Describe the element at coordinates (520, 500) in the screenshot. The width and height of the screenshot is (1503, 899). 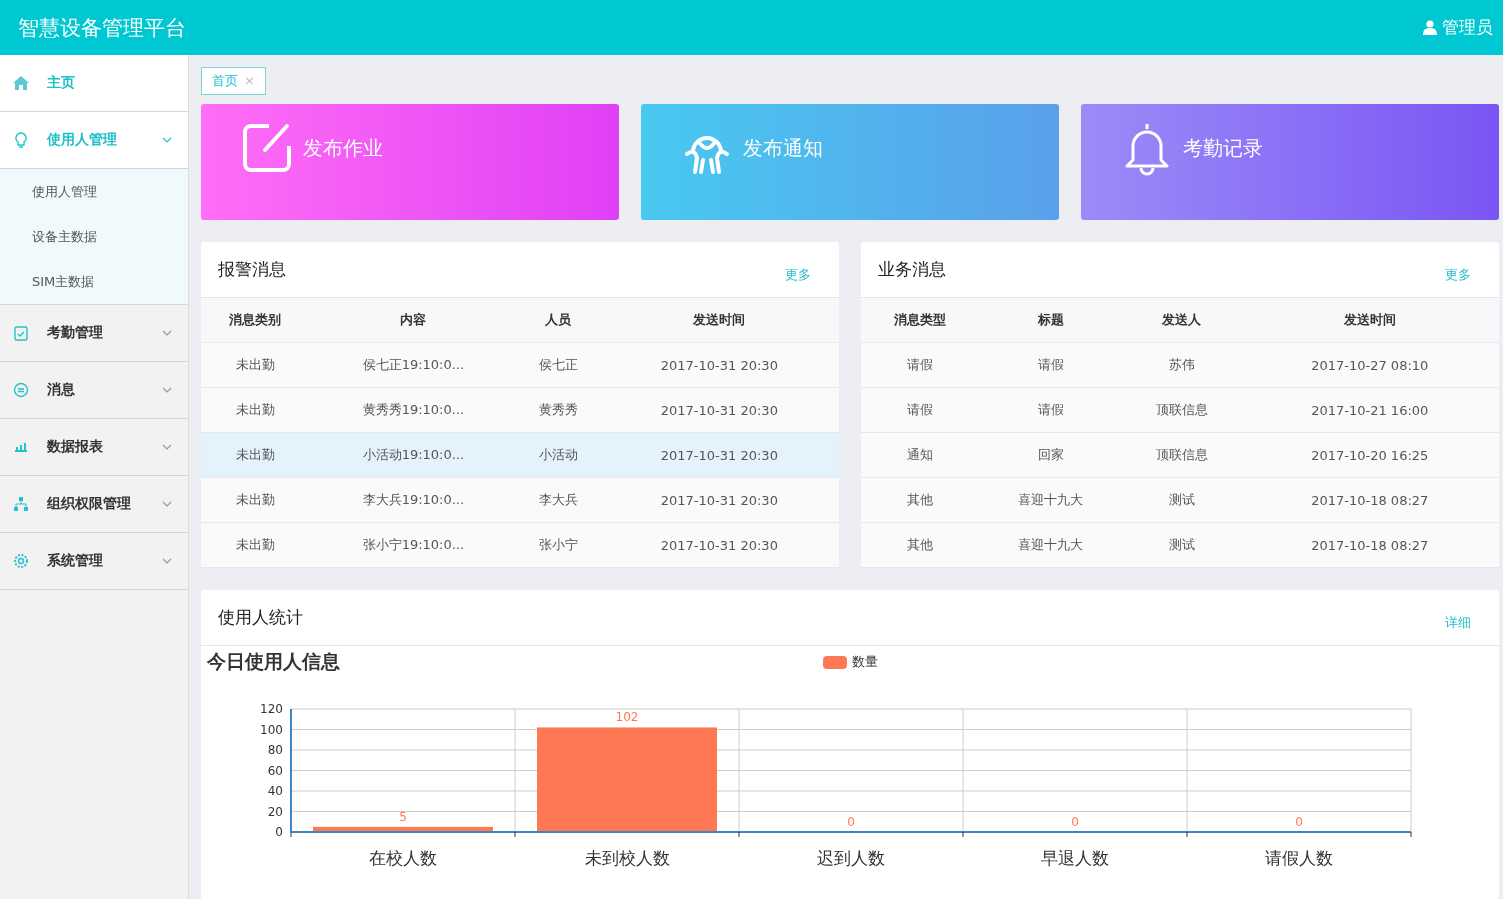
I see `table-row: 未出勤 李大兵19:10:0... 李大兵 2017-10-31 20:30` at that location.